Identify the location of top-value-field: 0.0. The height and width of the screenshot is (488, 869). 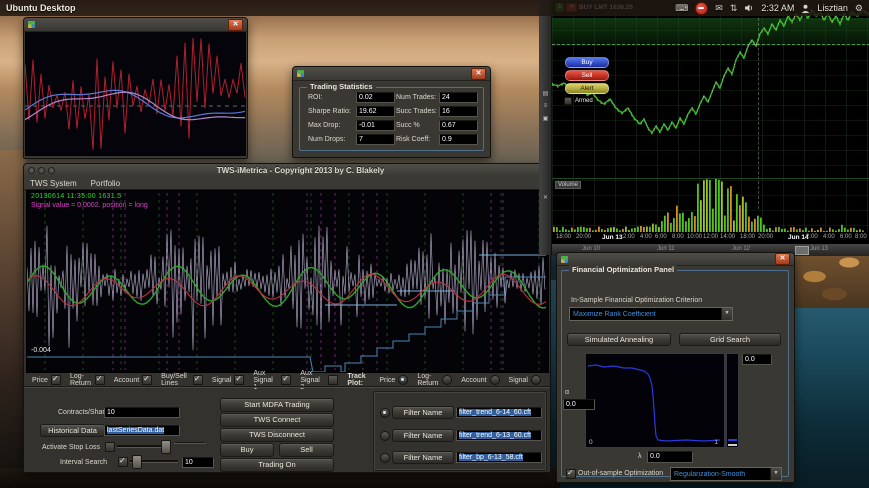
(757, 359).